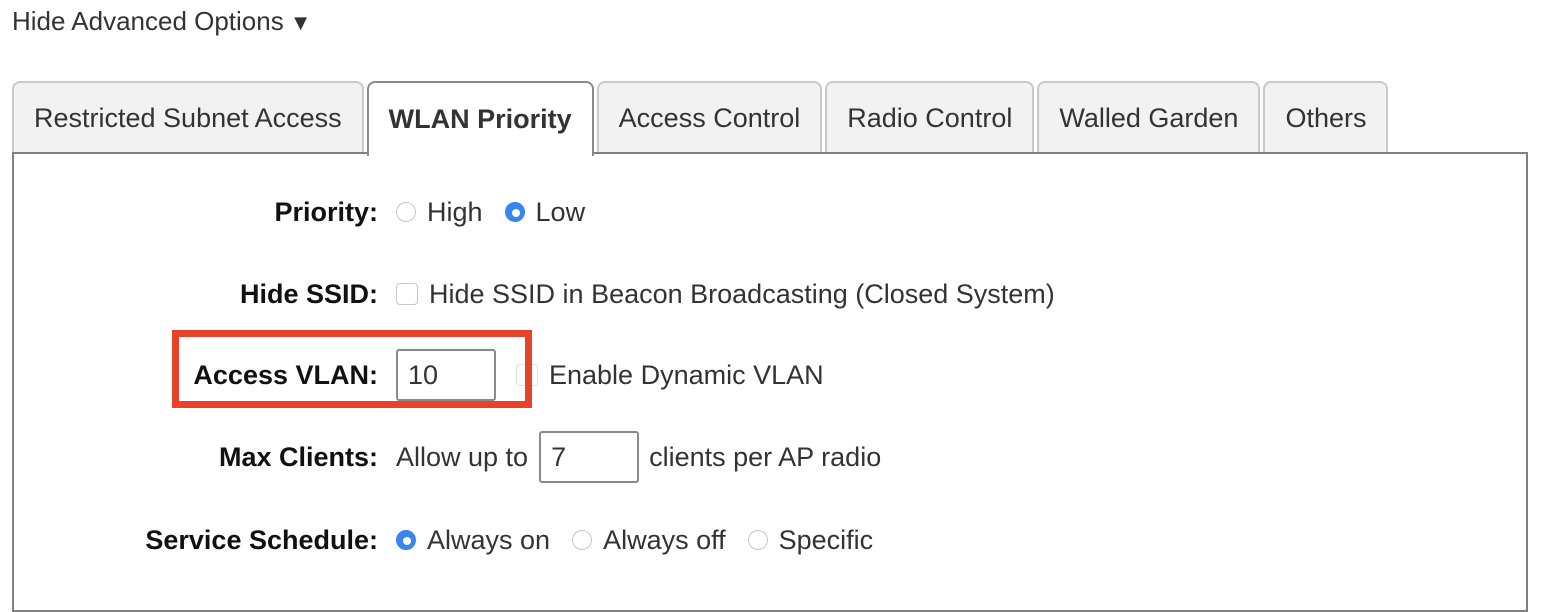 The width and height of the screenshot is (1548, 612). What do you see at coordinates (300, 22) in the screenshot?
I see `triangle-down-icon: ▼` at bounding box center [300, 22].